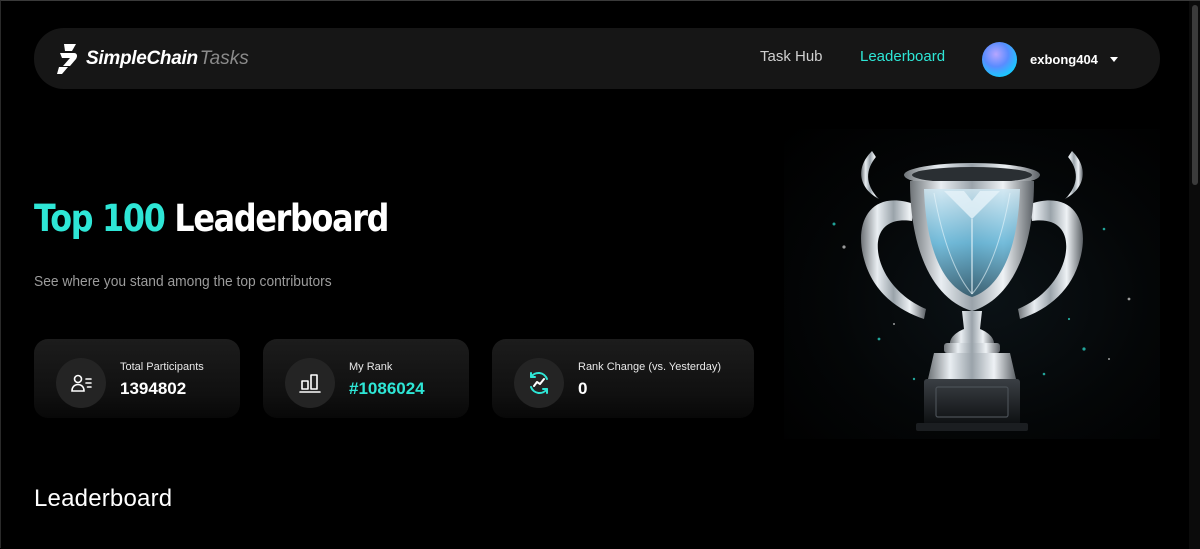 The width and height of the screenshot is (1200, 549). I want to click on stat-label: Rank Change (vs. Yesterday), so click(650, 367).